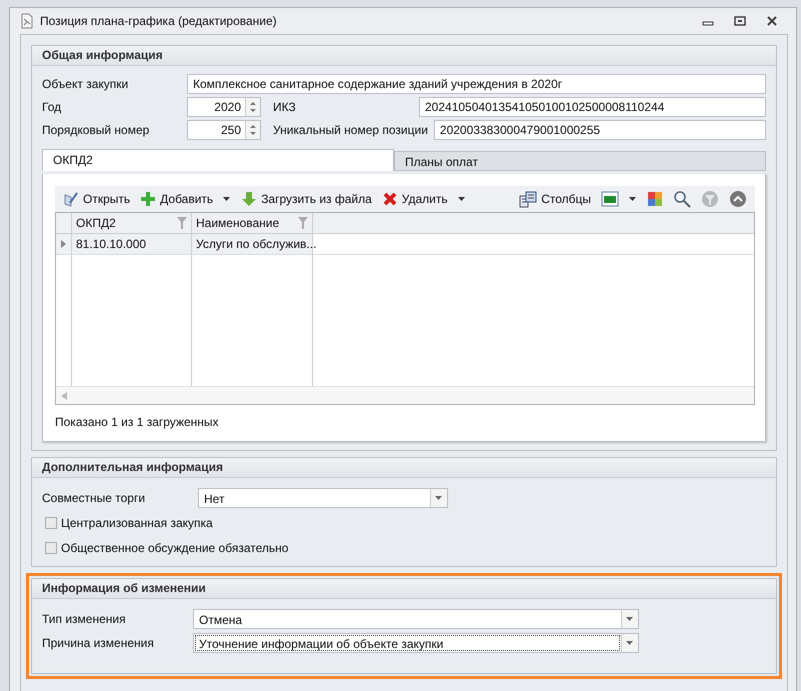 The width and height of the screenshot is (801, 691). Describe the element at coordinates (740, 21) in the screenshot. I see `maximize-icon` at that location.